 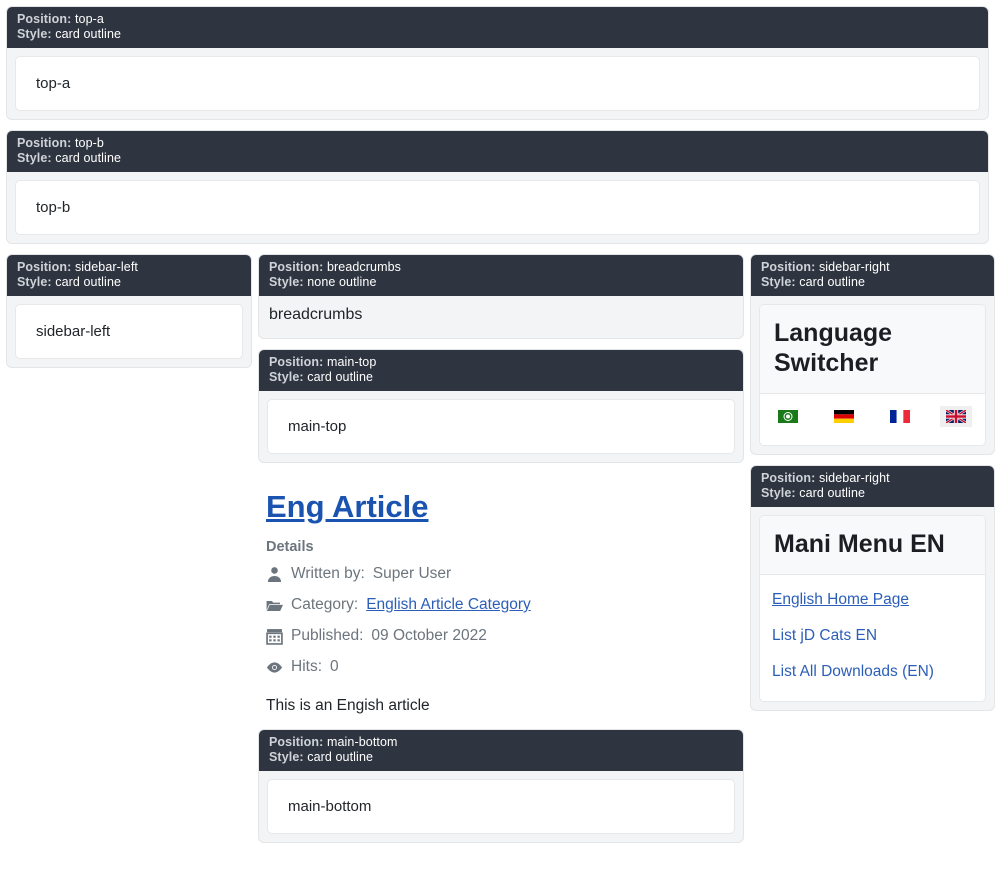 What do you see at coordinates (351, 362) in the screenshot?
I see `position-value: main-top` at bounding box center [351, 362].